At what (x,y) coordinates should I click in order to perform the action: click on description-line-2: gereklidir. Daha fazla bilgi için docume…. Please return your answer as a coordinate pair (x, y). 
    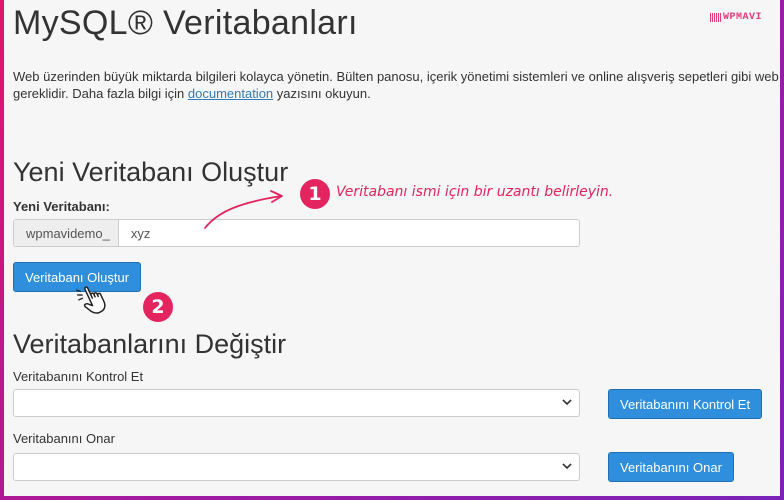
    Looking at the image, I should click on (396, 93).